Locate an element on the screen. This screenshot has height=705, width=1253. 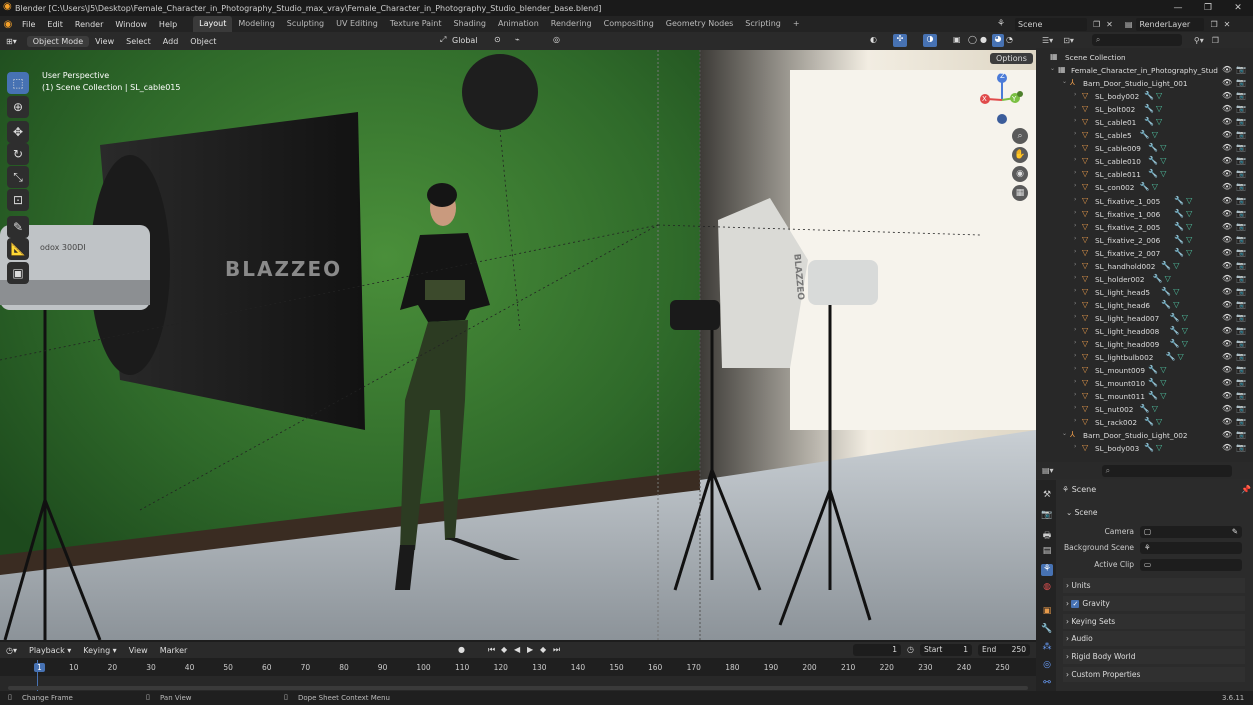
play-reverse-icon: ◀ is located at coordinates (517, 649).